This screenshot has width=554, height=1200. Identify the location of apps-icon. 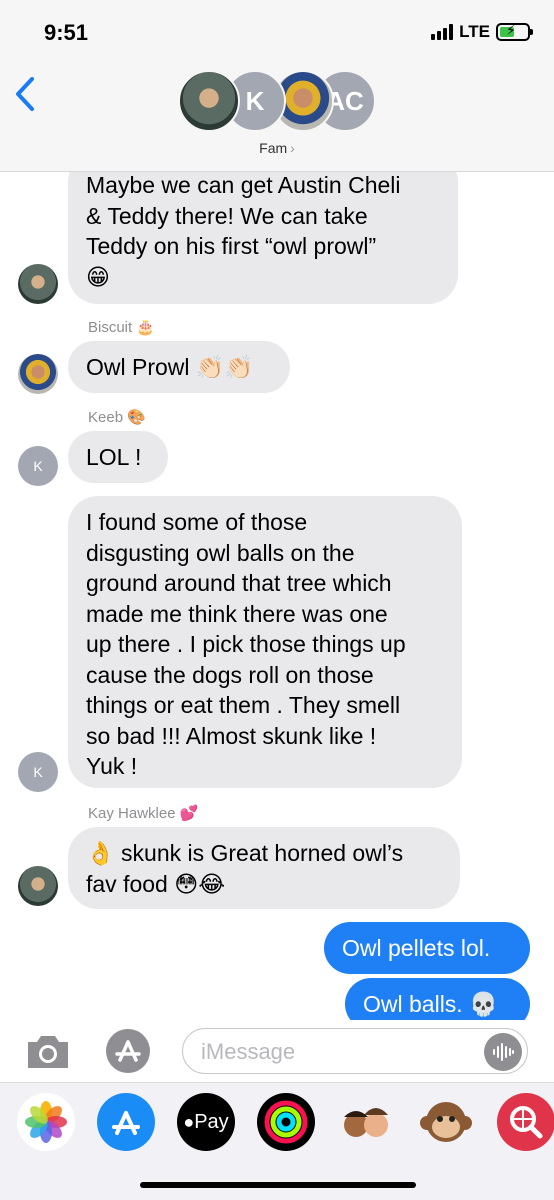
(128, 1051).